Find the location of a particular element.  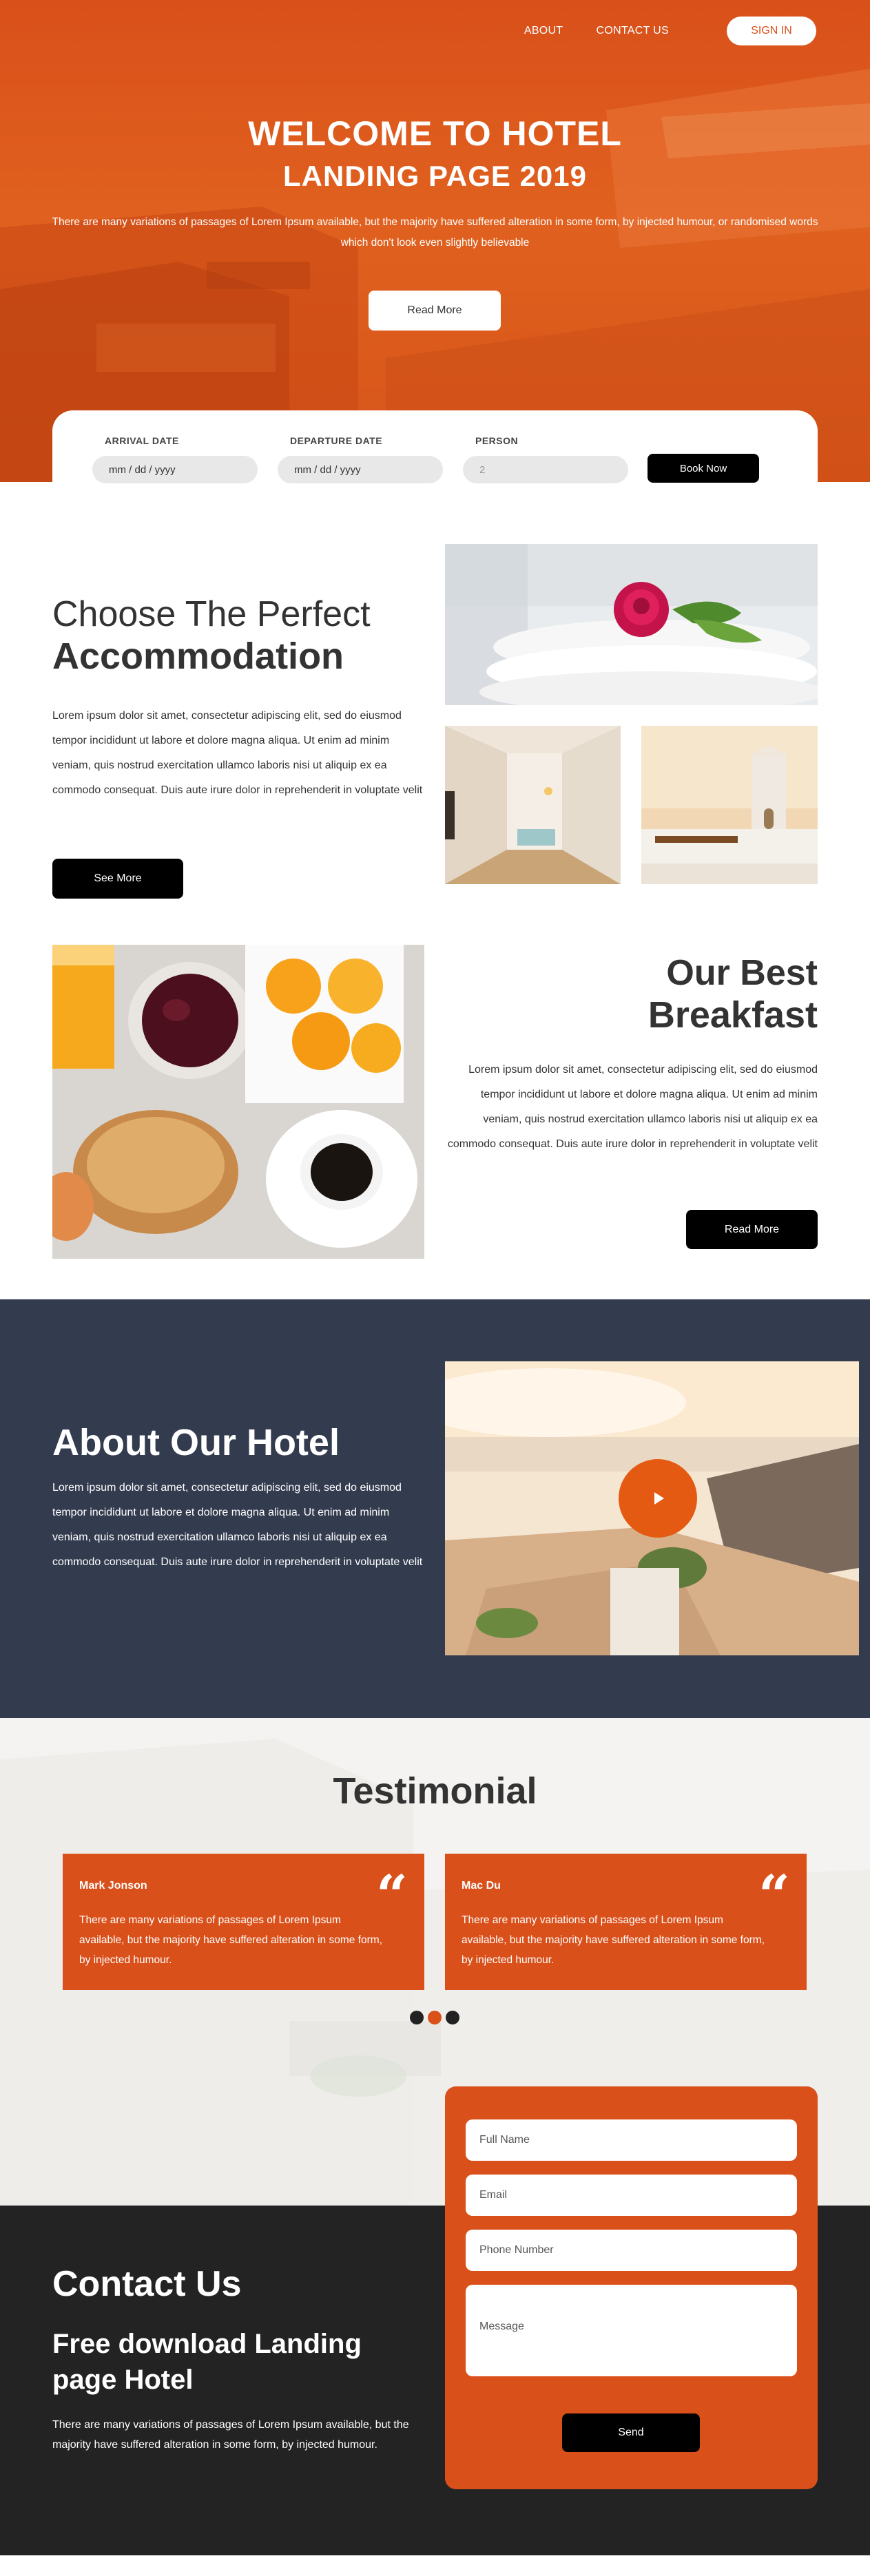

phone-field: Phone Number is located at coordinates (631, 2250).